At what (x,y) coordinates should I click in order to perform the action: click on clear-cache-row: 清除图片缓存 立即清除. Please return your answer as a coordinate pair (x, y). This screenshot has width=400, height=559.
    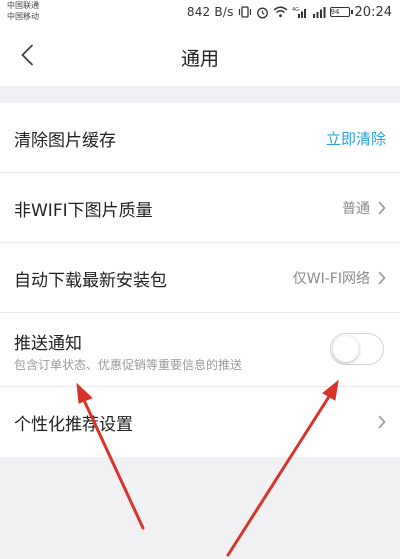
    Looking at the image, I should click on (200, 138).